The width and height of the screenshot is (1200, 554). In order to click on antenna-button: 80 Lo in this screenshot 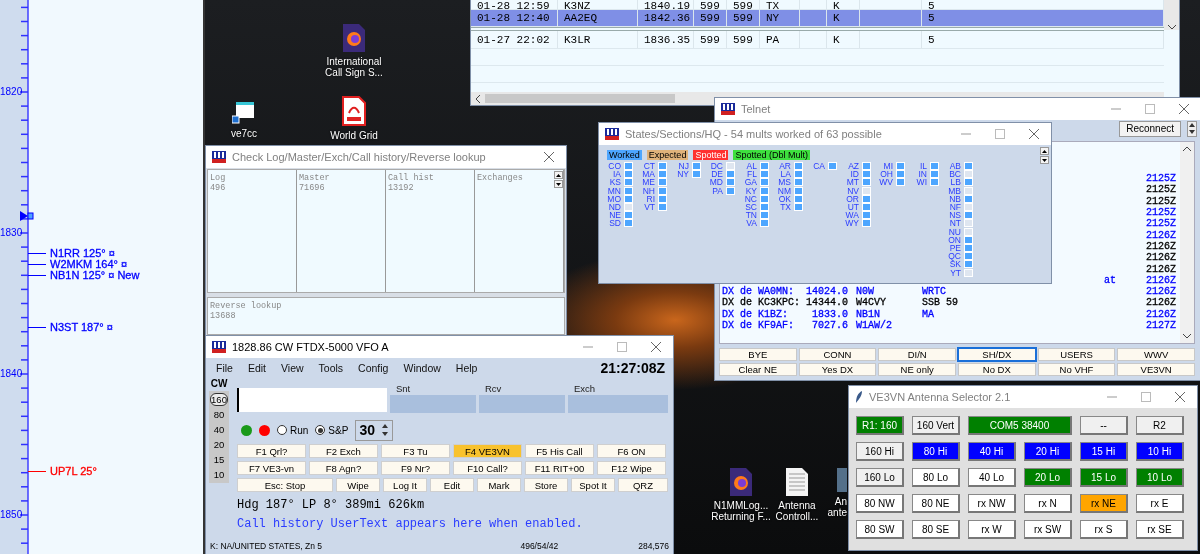, I will do `click(936, 477)`.